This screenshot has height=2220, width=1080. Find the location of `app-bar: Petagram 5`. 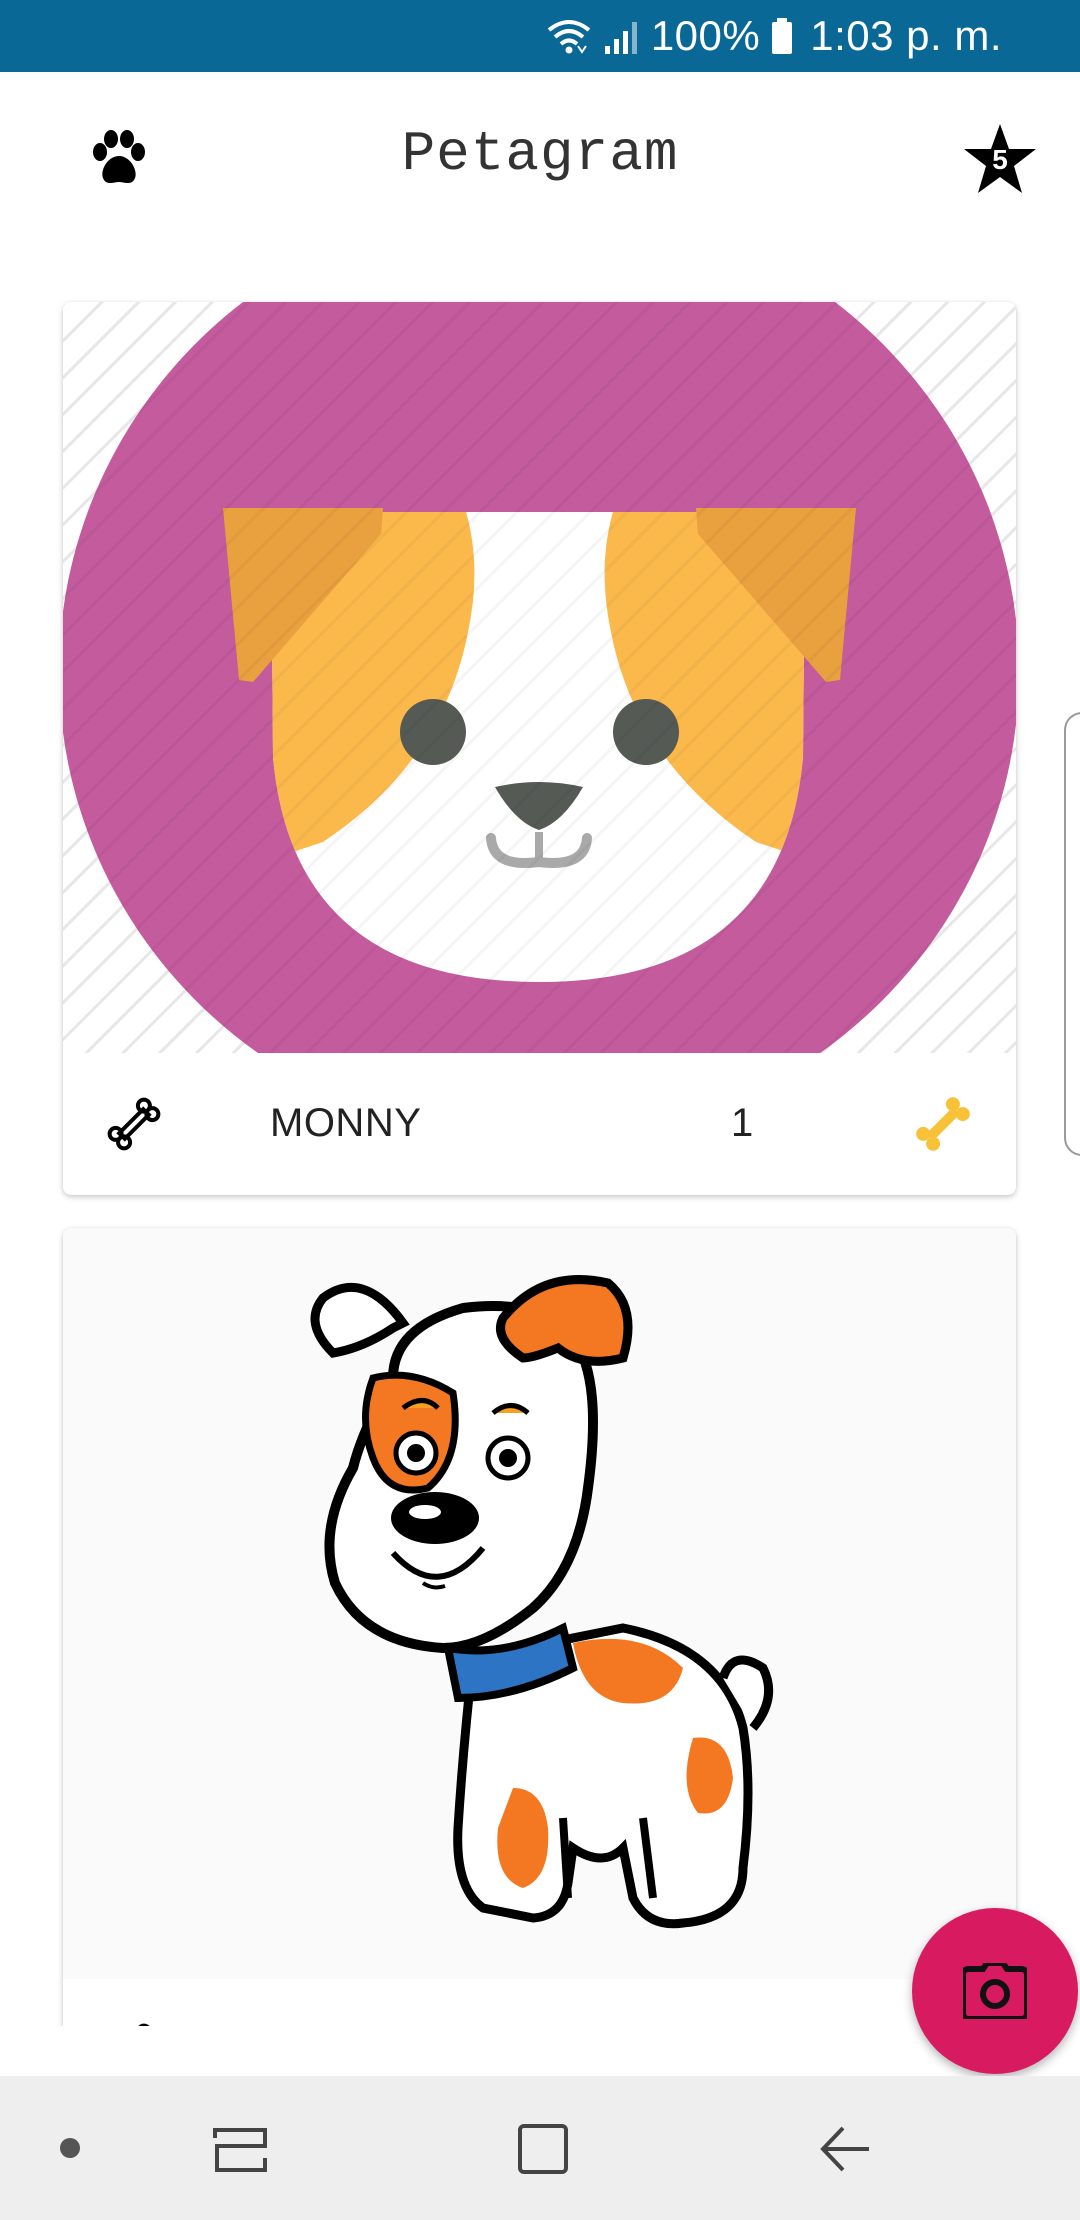

app-bar: Petagram 5 is located at coordinates (540, 157).